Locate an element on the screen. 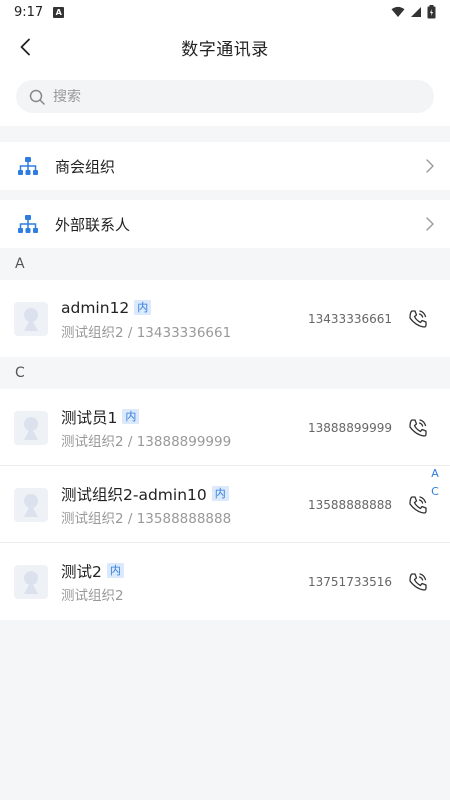  search-box is located at coordinates (225, 96).